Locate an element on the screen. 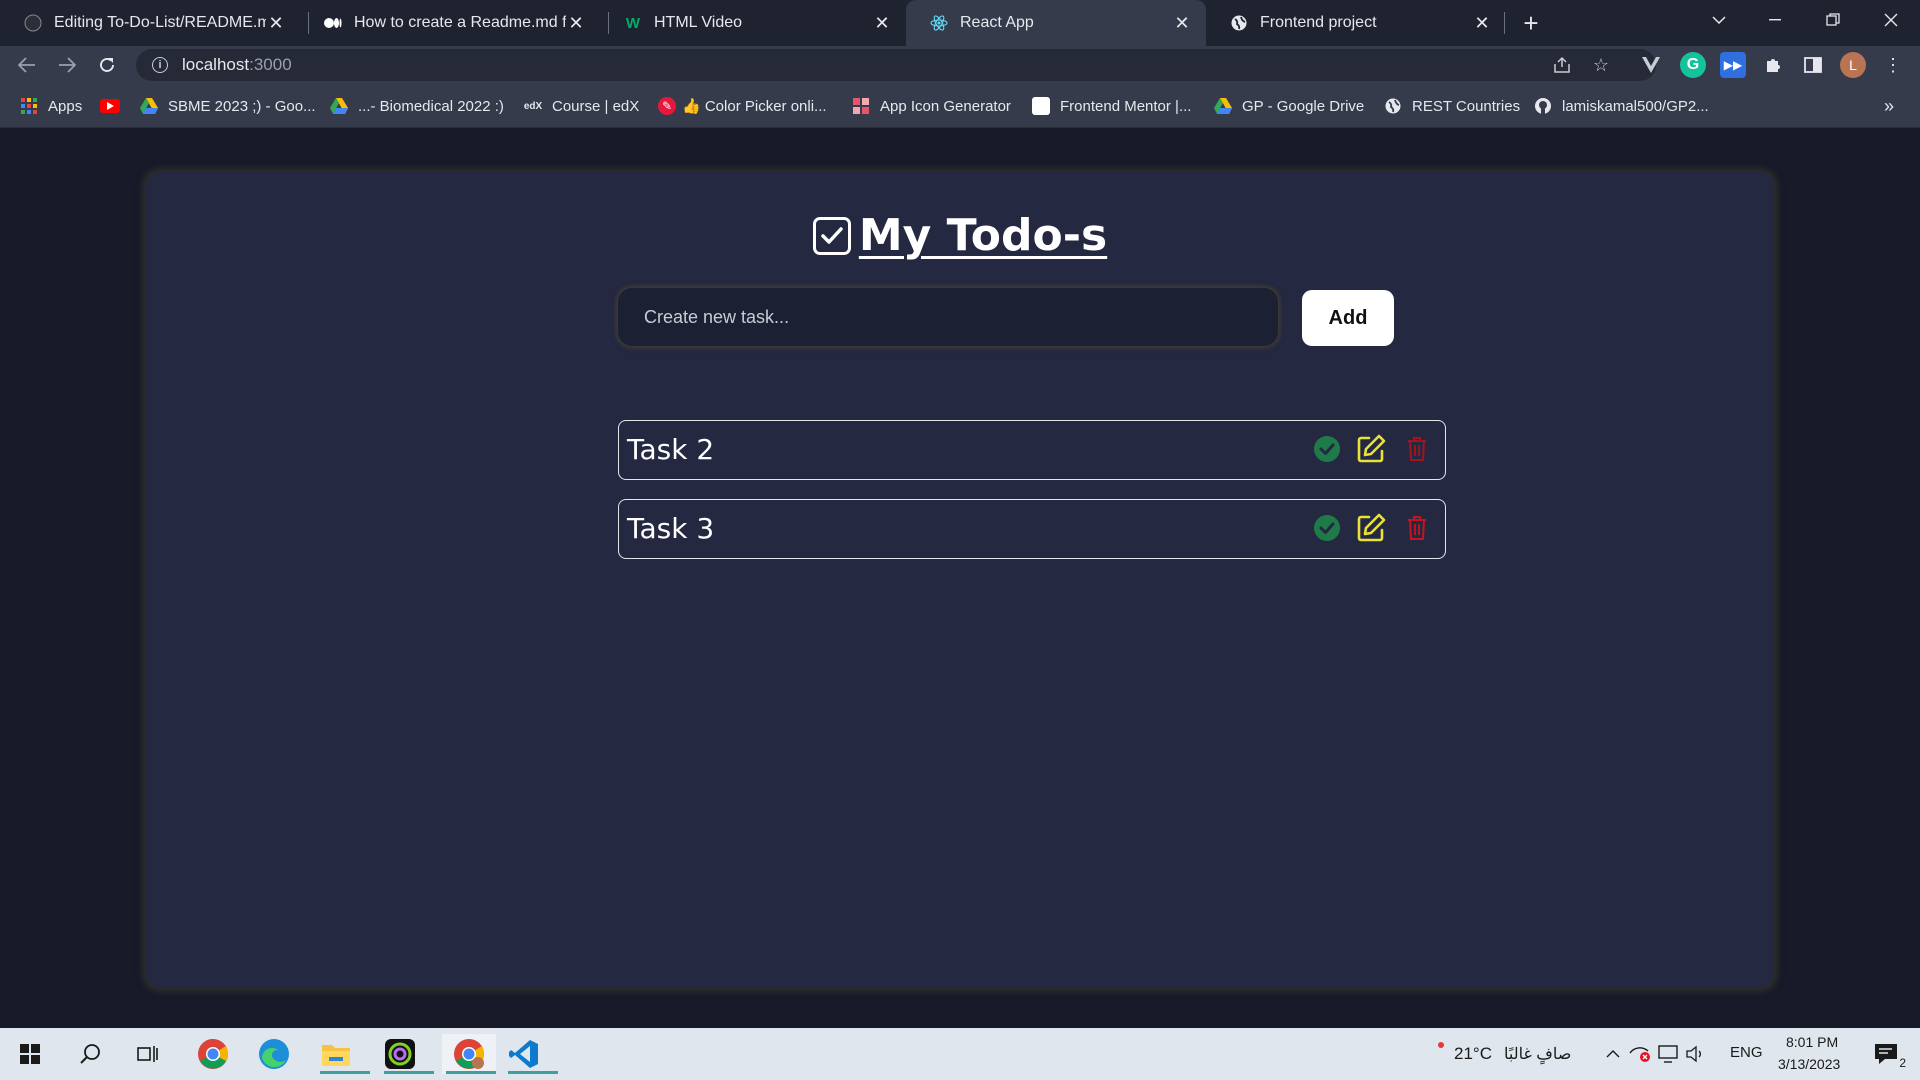  restore-icon is located at coordinates (1833, 20).